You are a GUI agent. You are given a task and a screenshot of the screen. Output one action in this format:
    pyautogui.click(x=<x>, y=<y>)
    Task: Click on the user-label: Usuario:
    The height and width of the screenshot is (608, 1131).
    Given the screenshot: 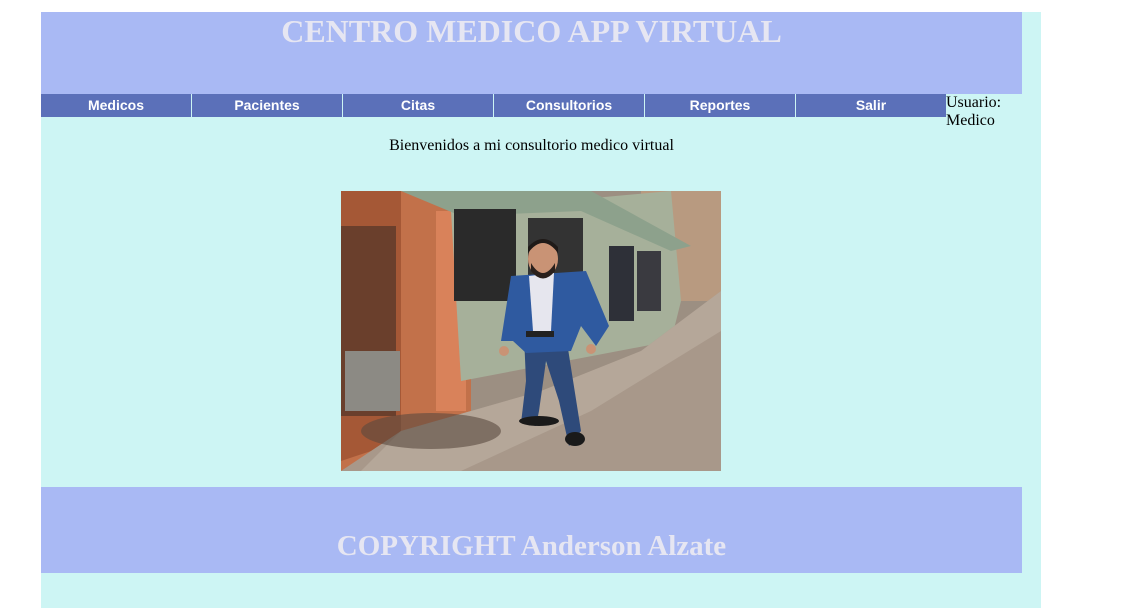 What is the action you would take?
    pyautogui.click(x=974, y=102)
    